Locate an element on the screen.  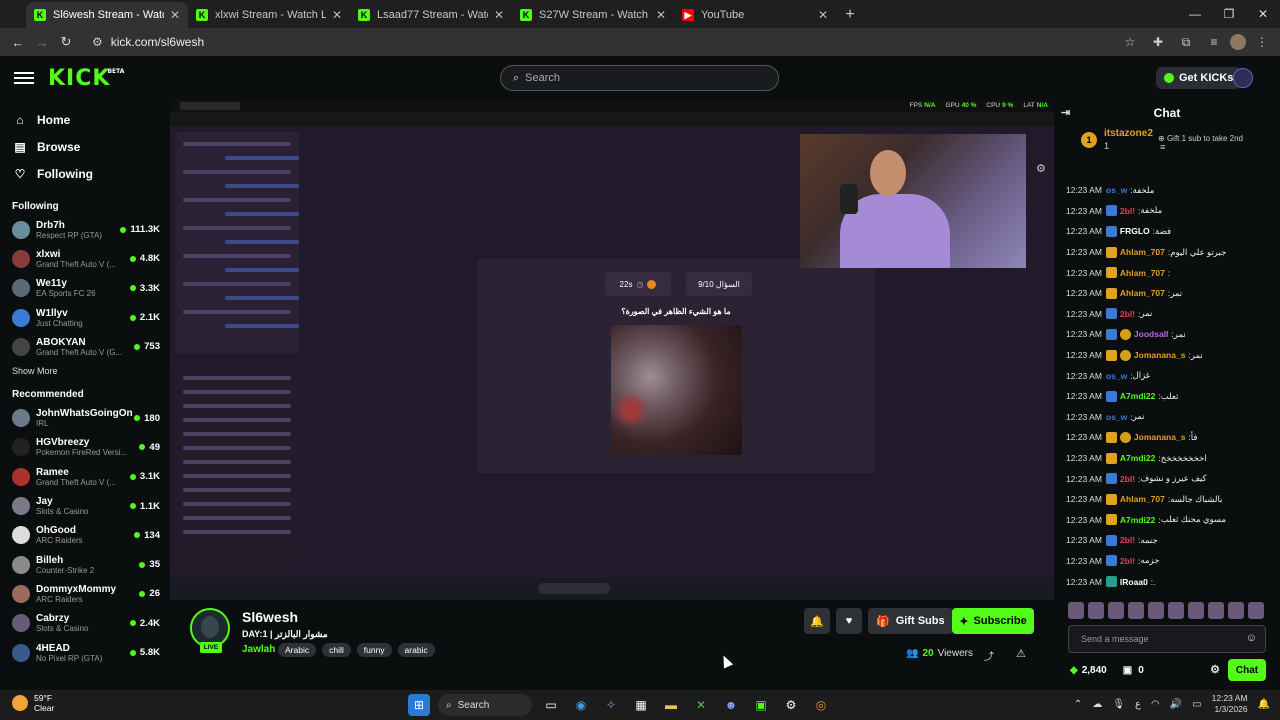
new-tab-button: + is located at coordinates (850, 15).